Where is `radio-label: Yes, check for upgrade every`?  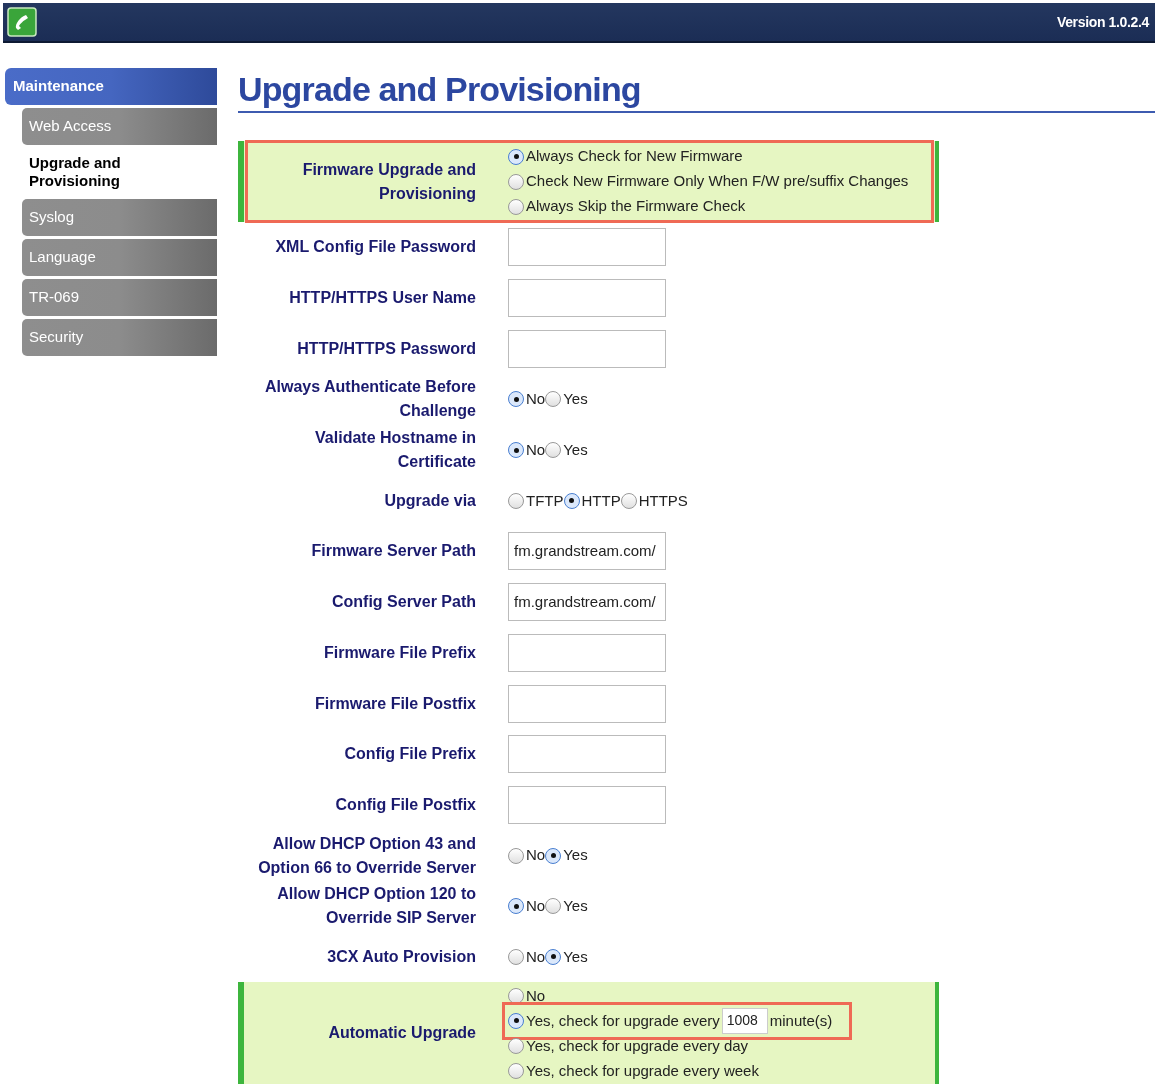 radio-label: Yes, check for upgrade every is located at coordinates (623, 1020).